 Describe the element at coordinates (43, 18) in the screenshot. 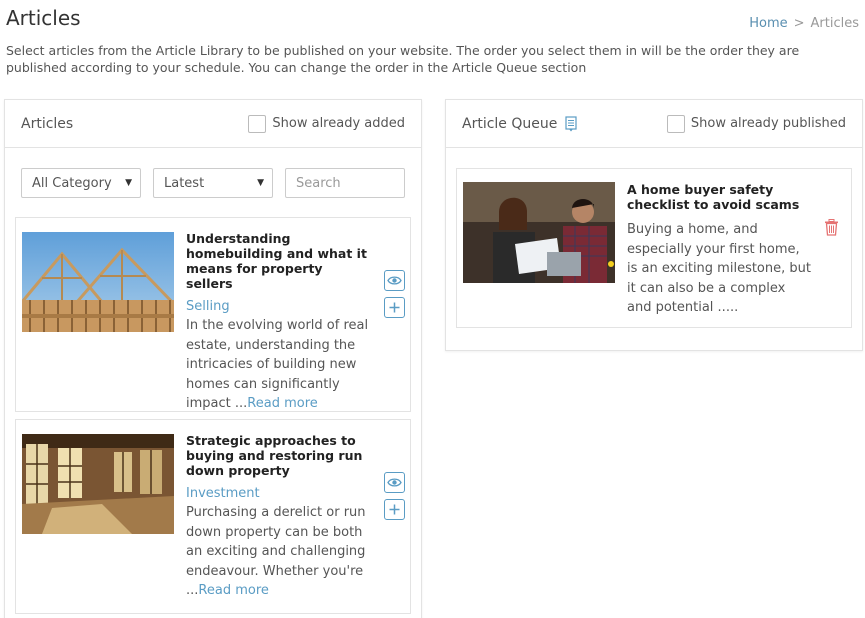

I see `page-title: Articles` at that location.